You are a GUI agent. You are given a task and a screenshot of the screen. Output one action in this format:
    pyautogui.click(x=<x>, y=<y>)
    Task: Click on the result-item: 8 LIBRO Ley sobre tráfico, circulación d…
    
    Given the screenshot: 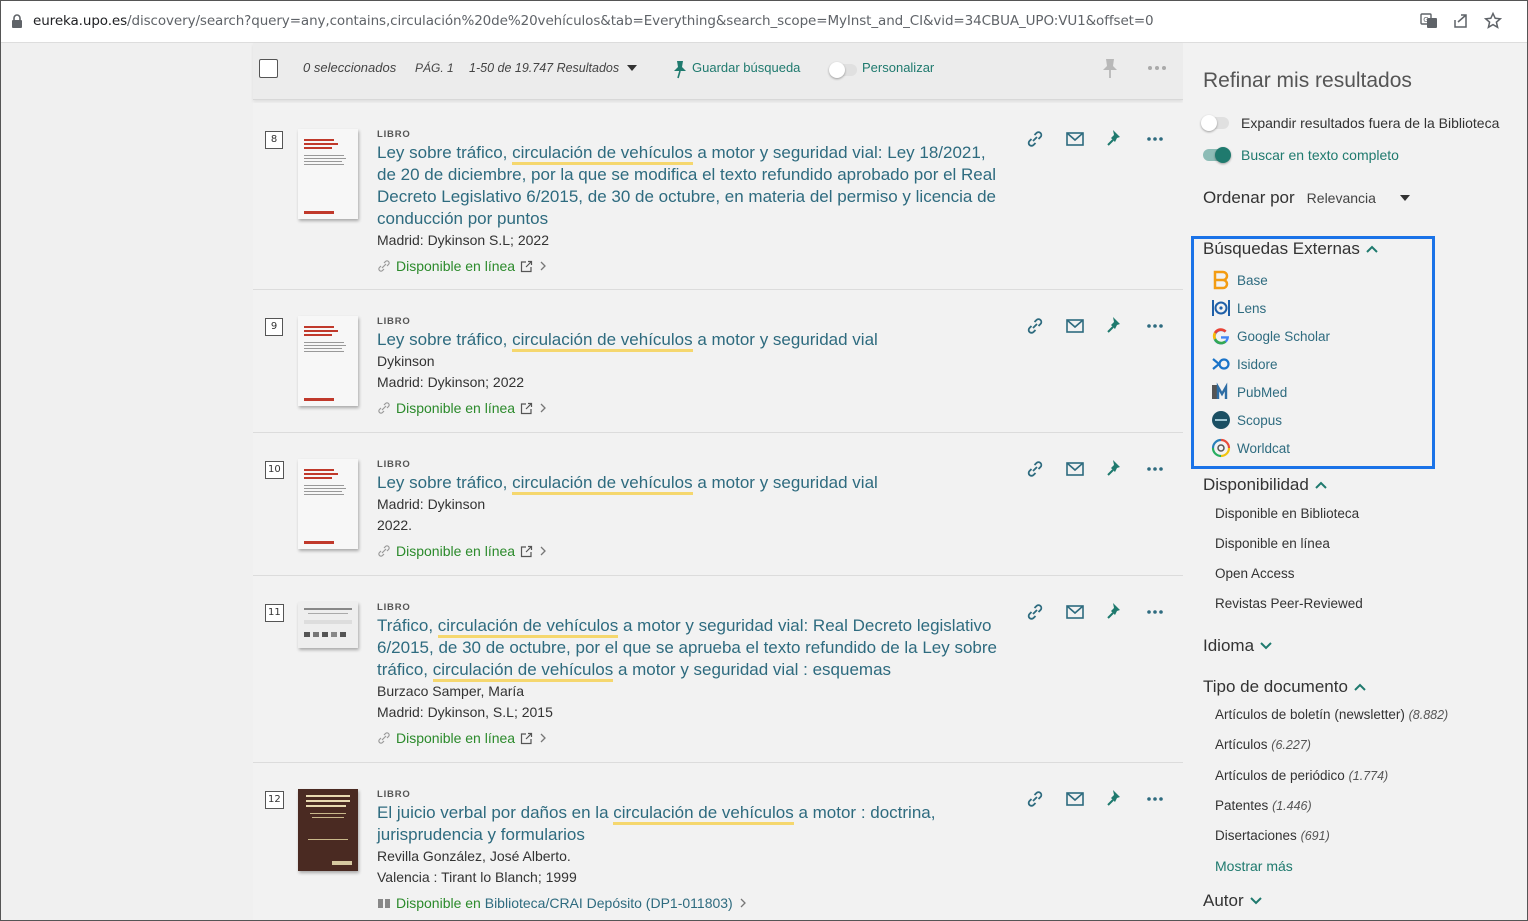 What is the action you would take?
    pyautogui.click(x=718, y=196)
    